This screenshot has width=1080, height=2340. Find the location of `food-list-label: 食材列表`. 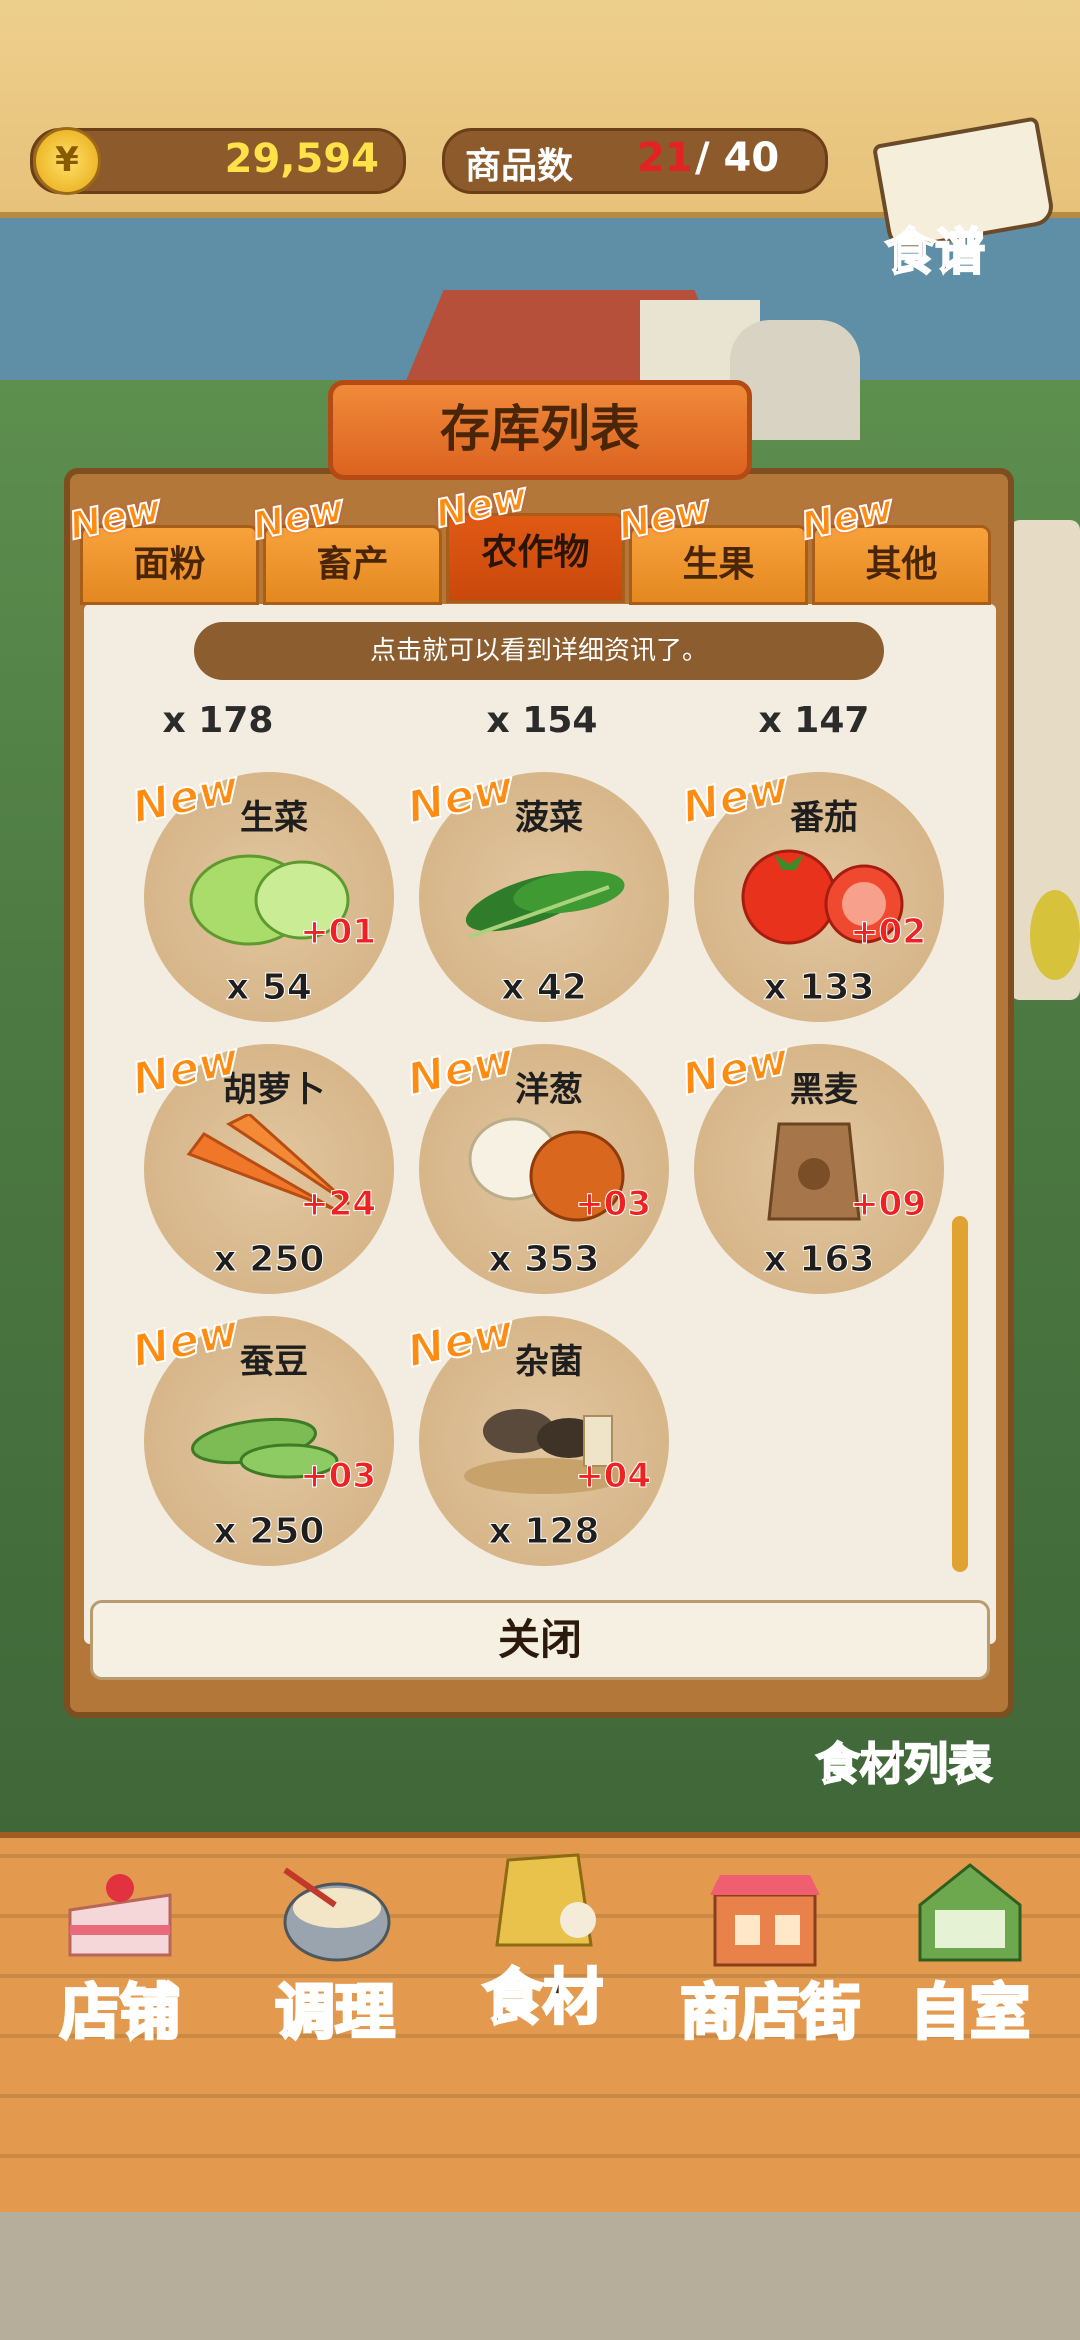

food-list-label: 食材列表 is located at coordinates (904, 1764).